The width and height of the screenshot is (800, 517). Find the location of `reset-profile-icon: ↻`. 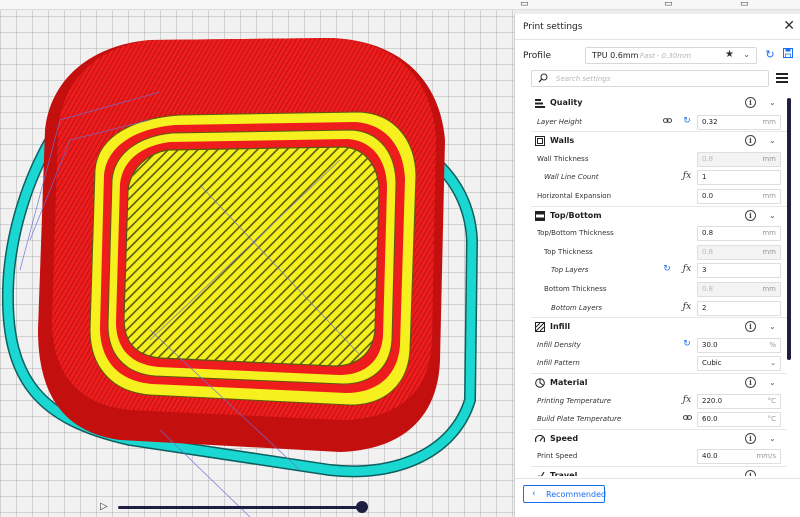

reset-profile-icon: ↻ is located at coordinates (770, 55).